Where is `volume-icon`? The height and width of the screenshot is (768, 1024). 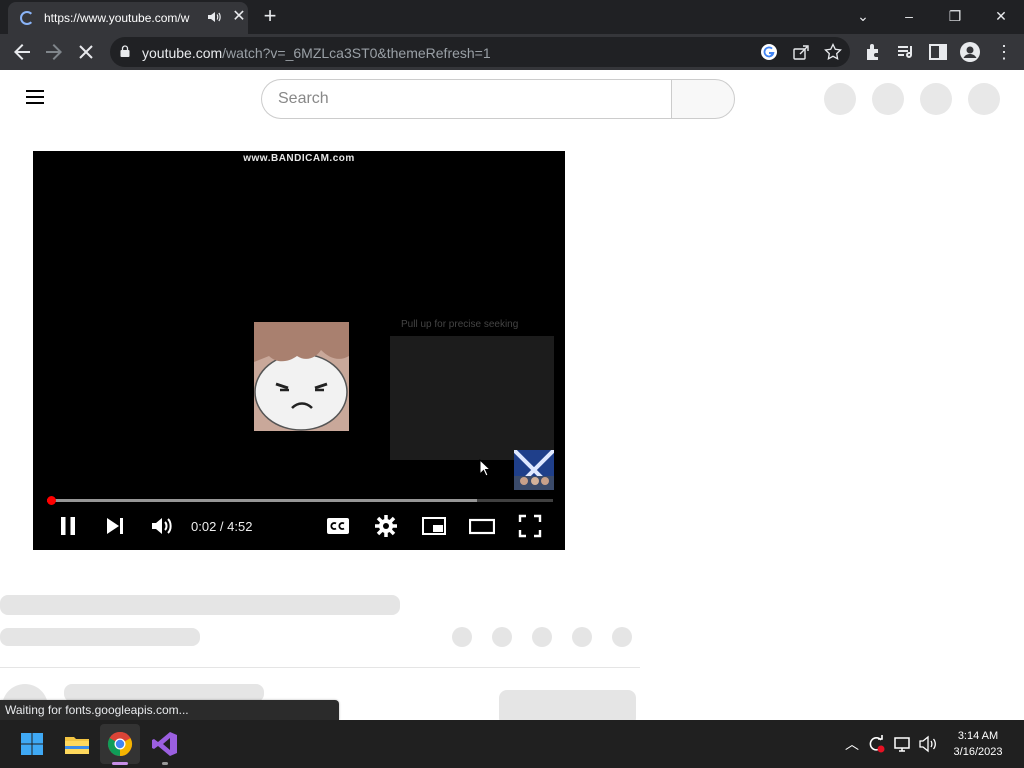 volume-icon is located at coordinates (162, 526).